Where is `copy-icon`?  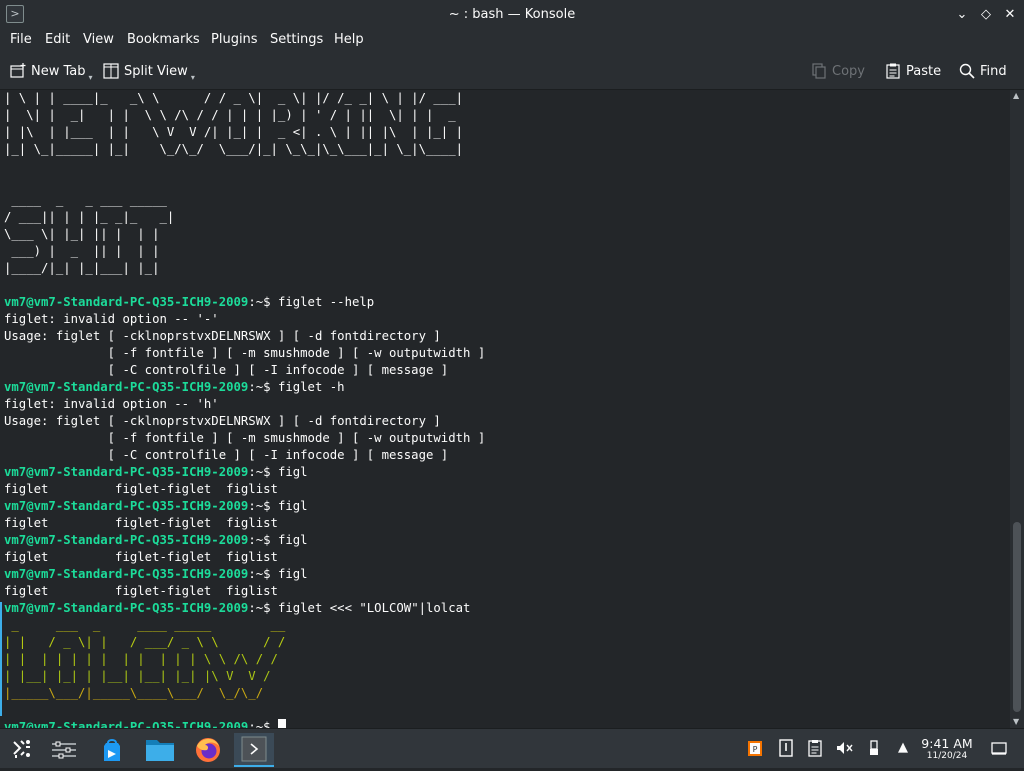 copy-icon is located at coordinates (819, 71).